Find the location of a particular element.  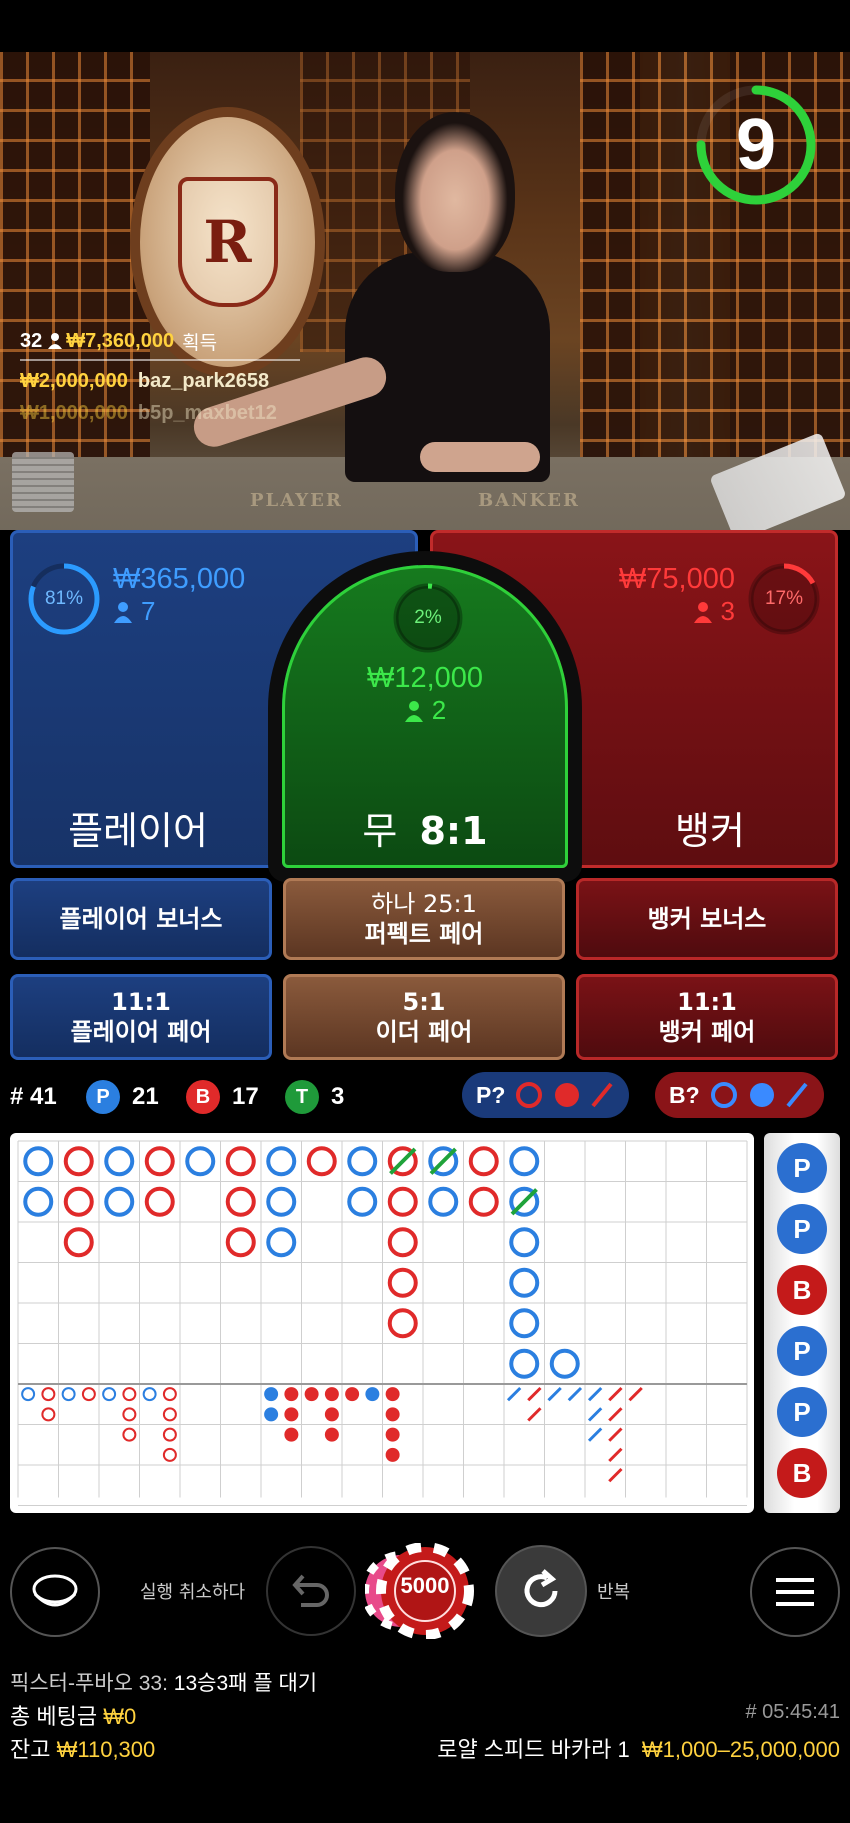

winner-row: ₩1,000,000 b5p_maxbet12 is located at coordinates (160, 413).